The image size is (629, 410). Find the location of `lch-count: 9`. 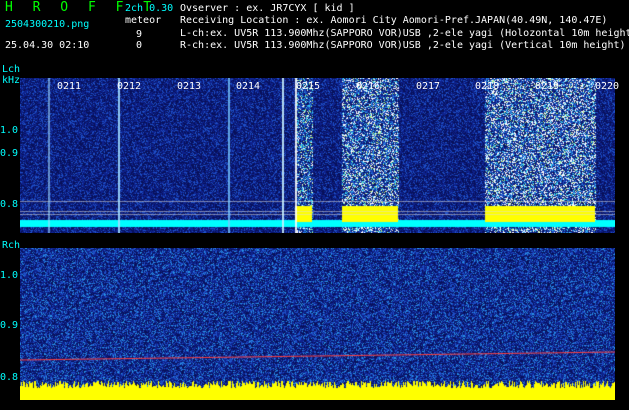

lch-count: 9 is located at coordinates (139, 34).